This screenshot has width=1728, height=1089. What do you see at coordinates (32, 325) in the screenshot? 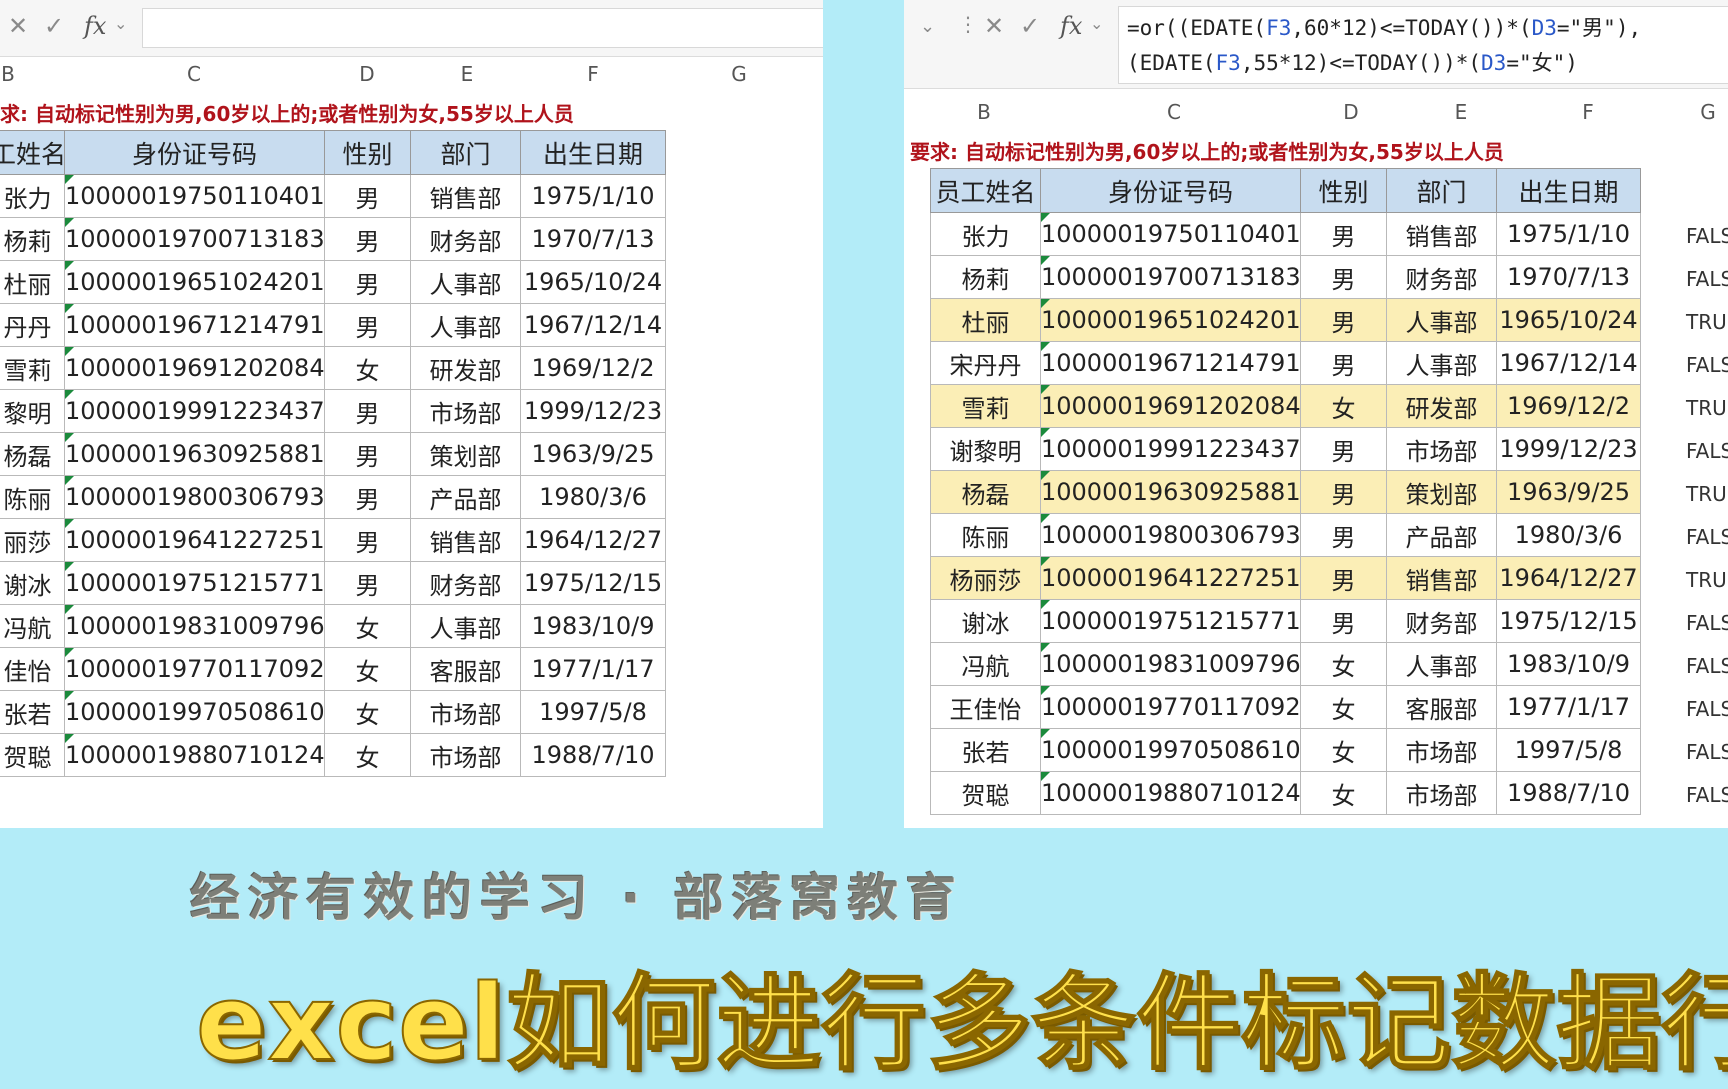
I see `name-cell: 丹丹` at bounding box center [32, 325].